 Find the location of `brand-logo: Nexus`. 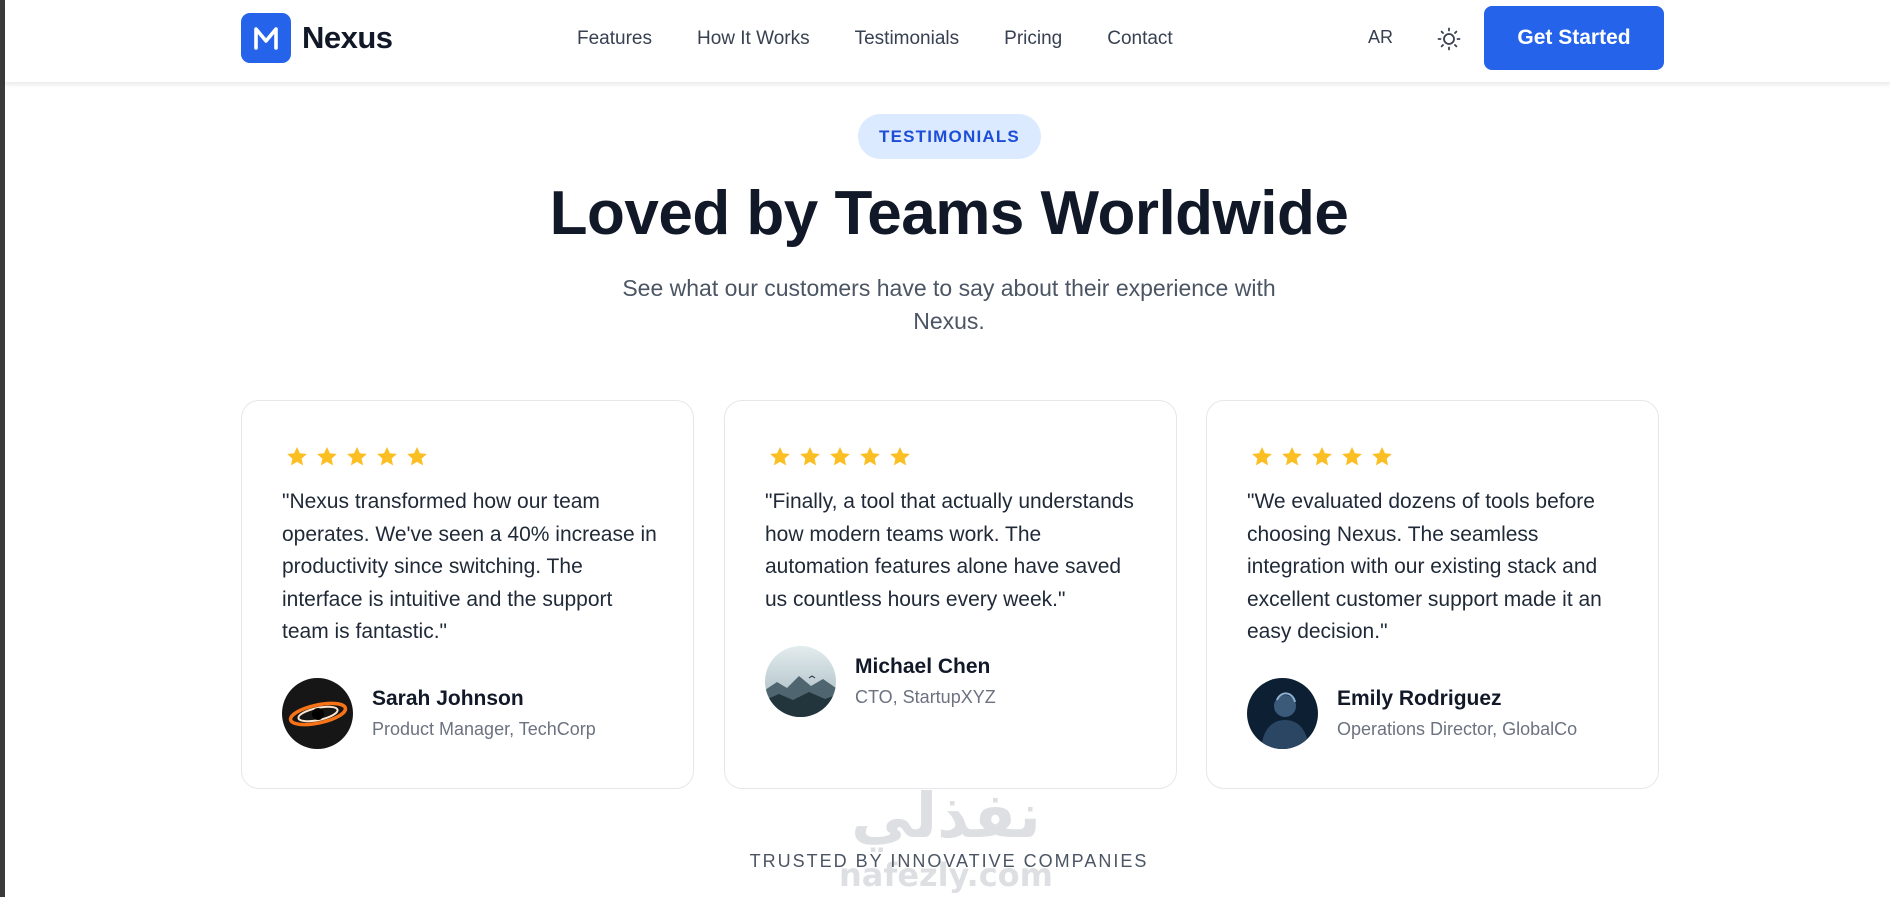

brand-logo: Nexus is located at coordinates (317, 38).